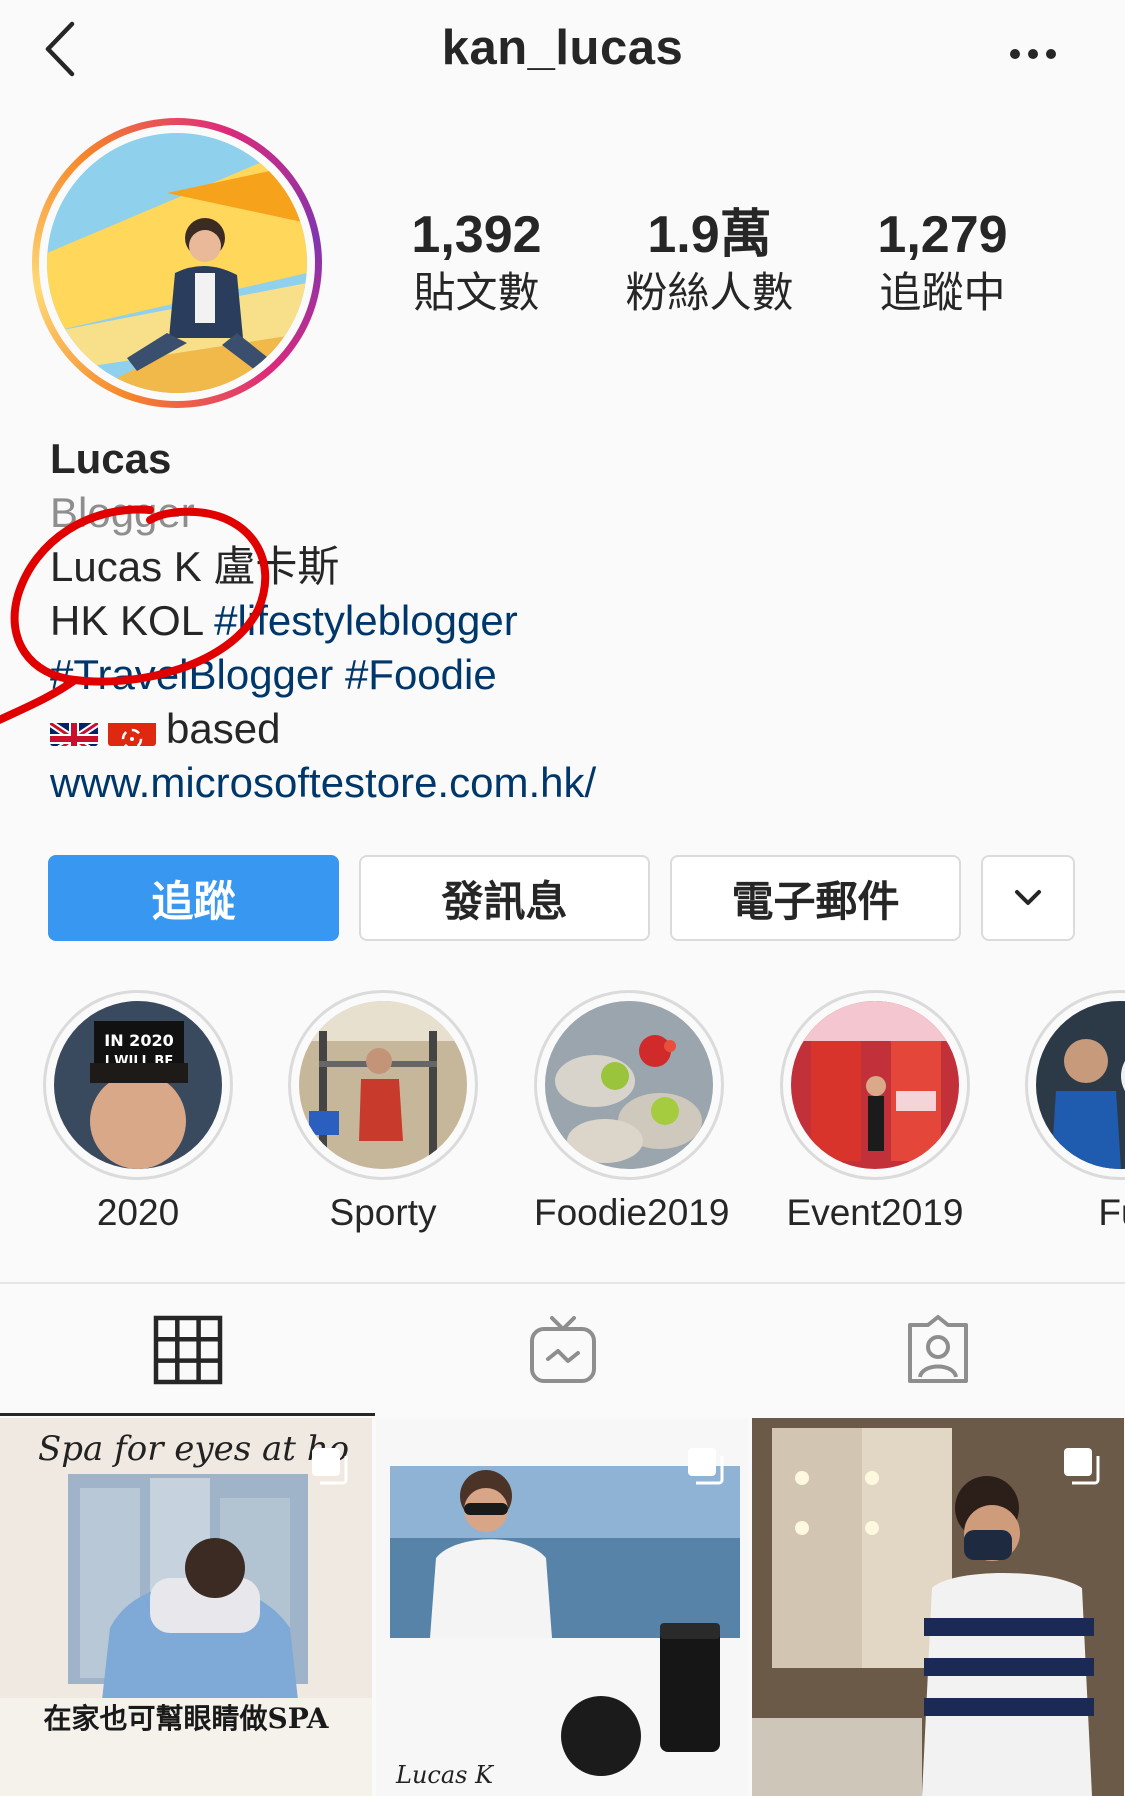 The width and height of the screenshot is (1125, 1796). Describe the element at coordinates (815, 898) in the screenshot. I see `email-button: 電子郵件` at that location.